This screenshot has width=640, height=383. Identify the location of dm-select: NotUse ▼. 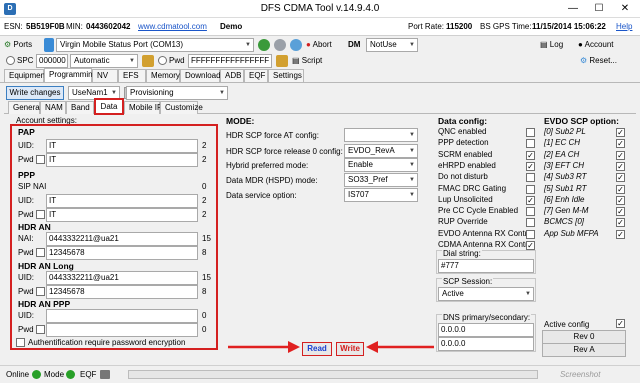
(392, 45).